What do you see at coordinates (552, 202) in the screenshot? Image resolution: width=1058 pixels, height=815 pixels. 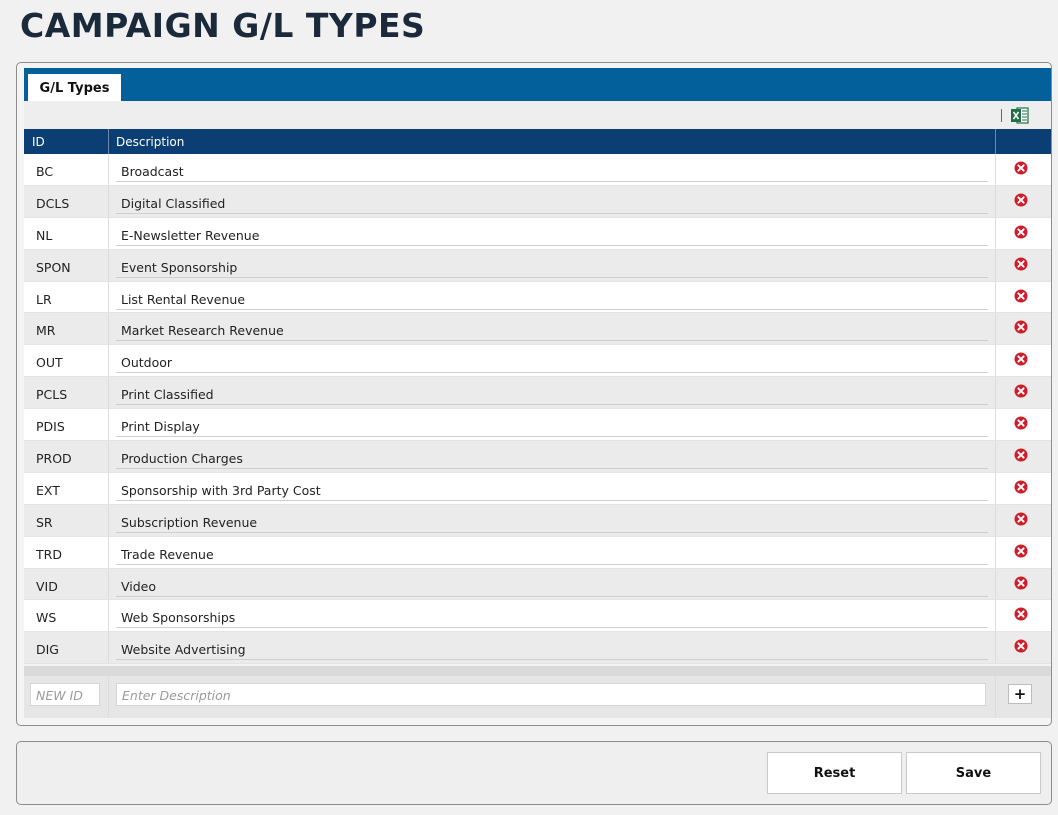 I see `row-description-input: Digital Classified` at bounding box center [552, 202].